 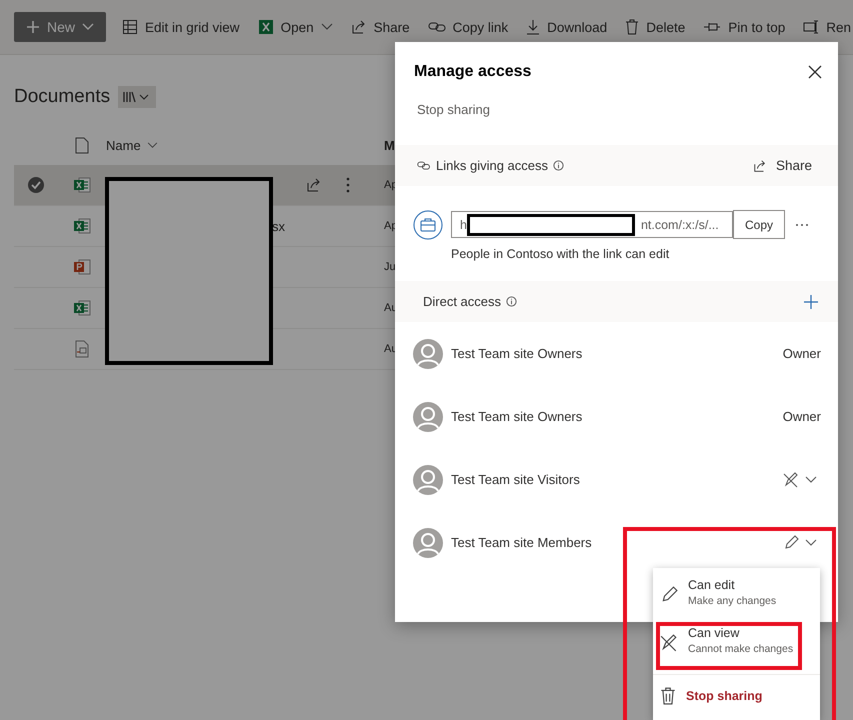 I want to click on presentation-icon, so click(x=82, y=267).